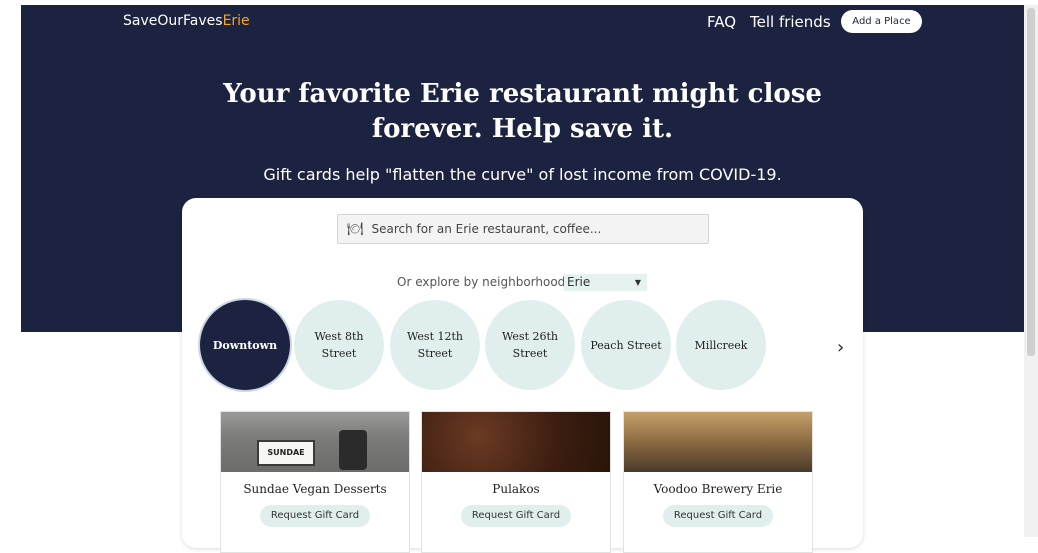  Describe the element at coordinates (840, 347) in the screenshot. I see `chevron-right-icon: ›` at that location.